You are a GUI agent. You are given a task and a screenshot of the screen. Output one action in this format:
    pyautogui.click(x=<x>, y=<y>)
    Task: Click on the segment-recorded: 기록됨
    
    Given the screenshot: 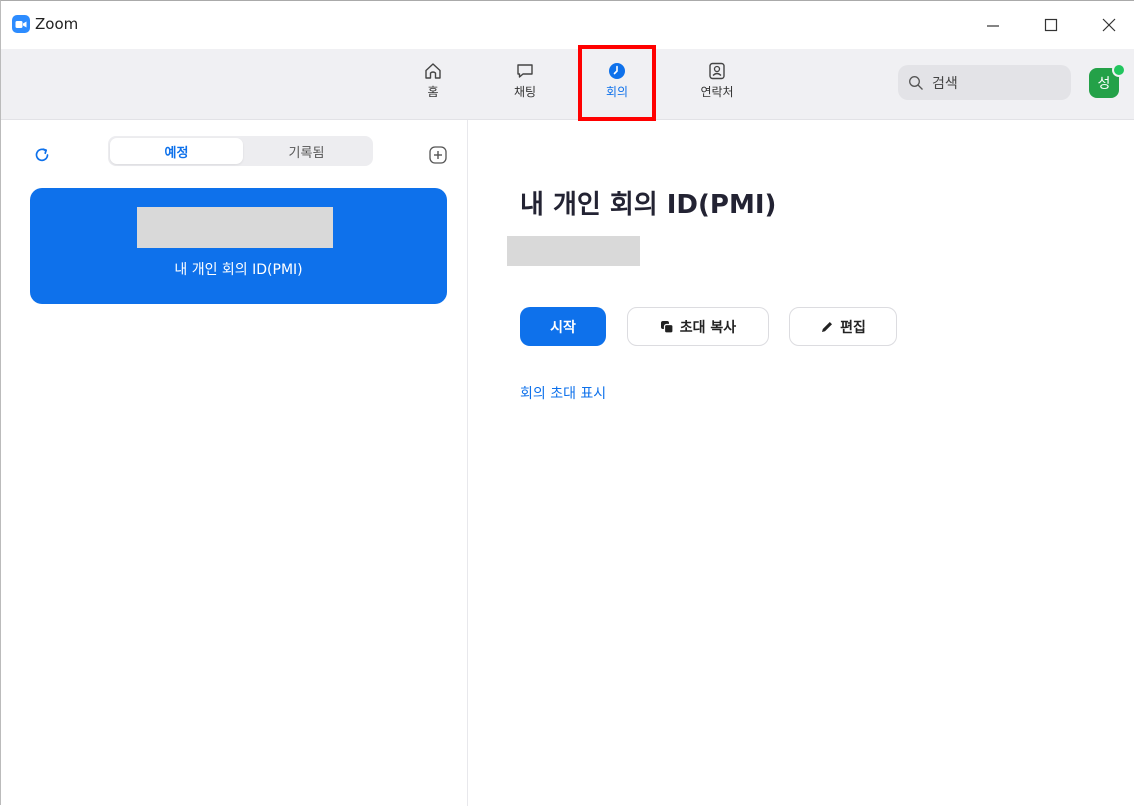 What is the action you would take?
    pyautogui.click(x=306, y=151)
    